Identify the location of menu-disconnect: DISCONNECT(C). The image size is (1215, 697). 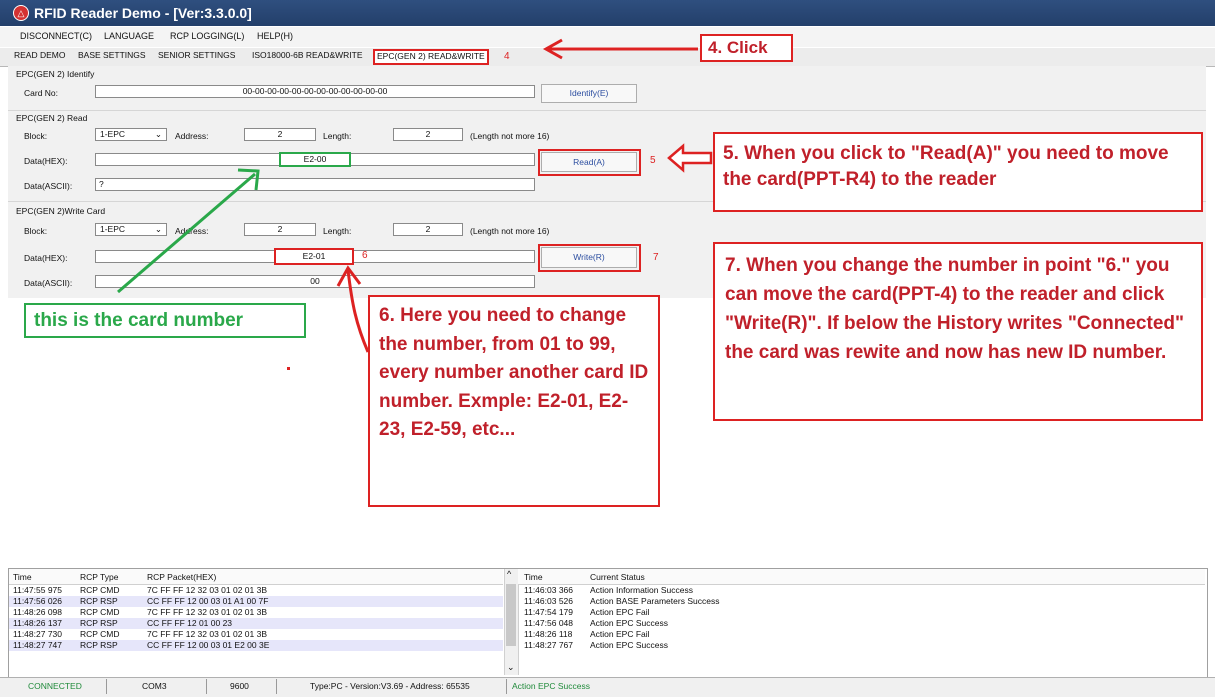
(56, 36).